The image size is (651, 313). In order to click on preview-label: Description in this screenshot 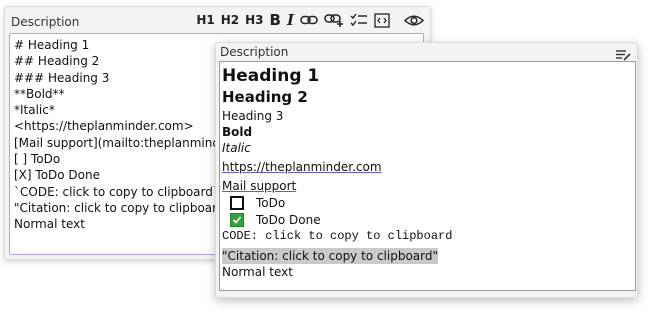, I will do `click(254, 52)`.